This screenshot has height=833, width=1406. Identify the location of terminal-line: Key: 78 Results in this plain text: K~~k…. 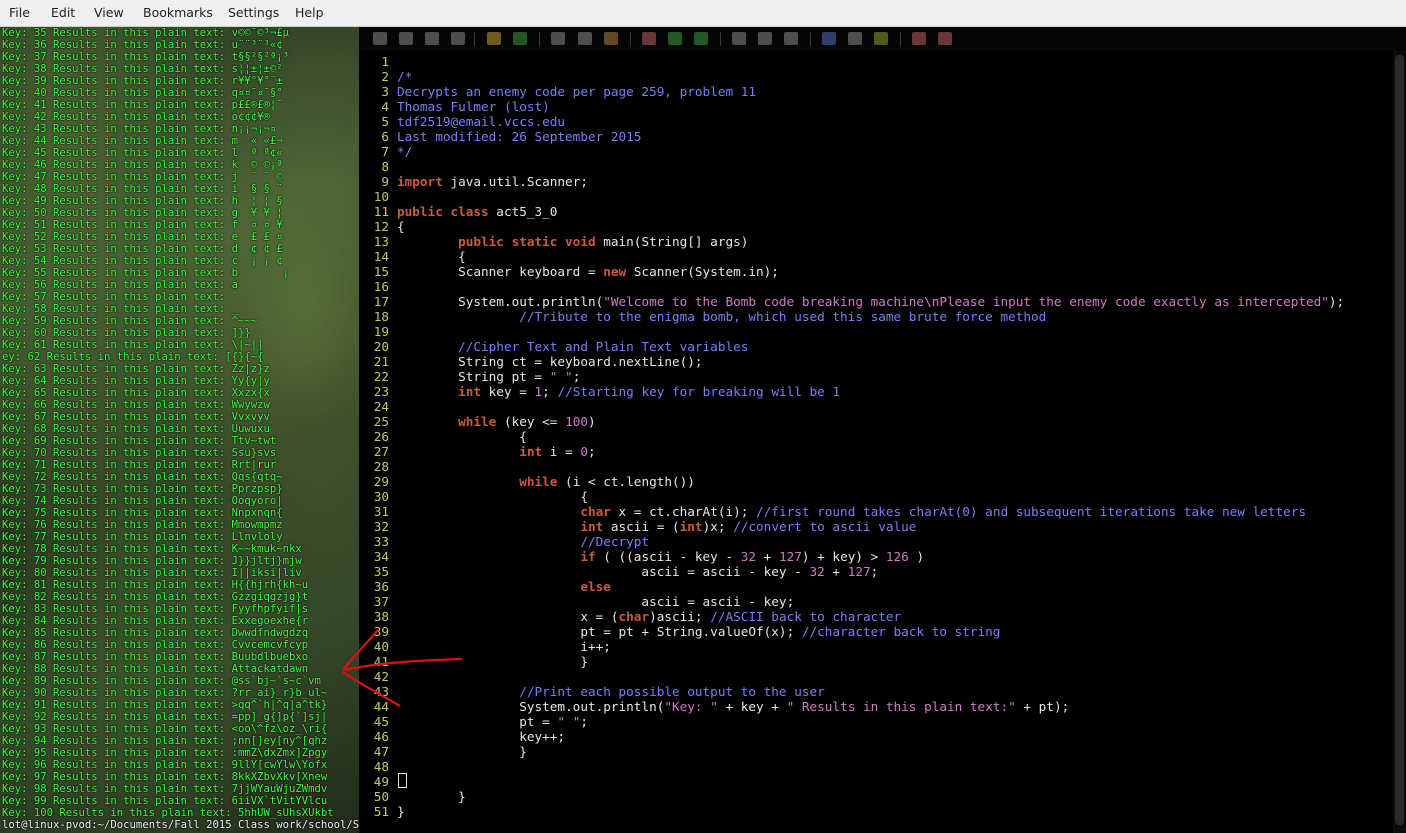
(152, 549).